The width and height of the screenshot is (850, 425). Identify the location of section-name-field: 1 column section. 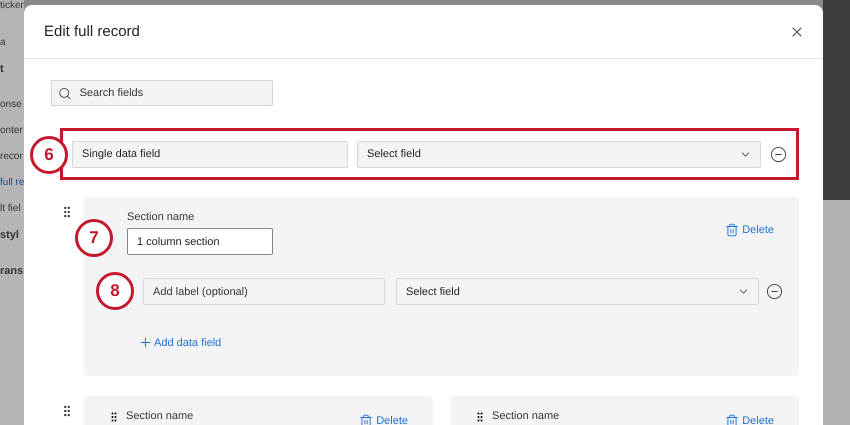
(200, 241).